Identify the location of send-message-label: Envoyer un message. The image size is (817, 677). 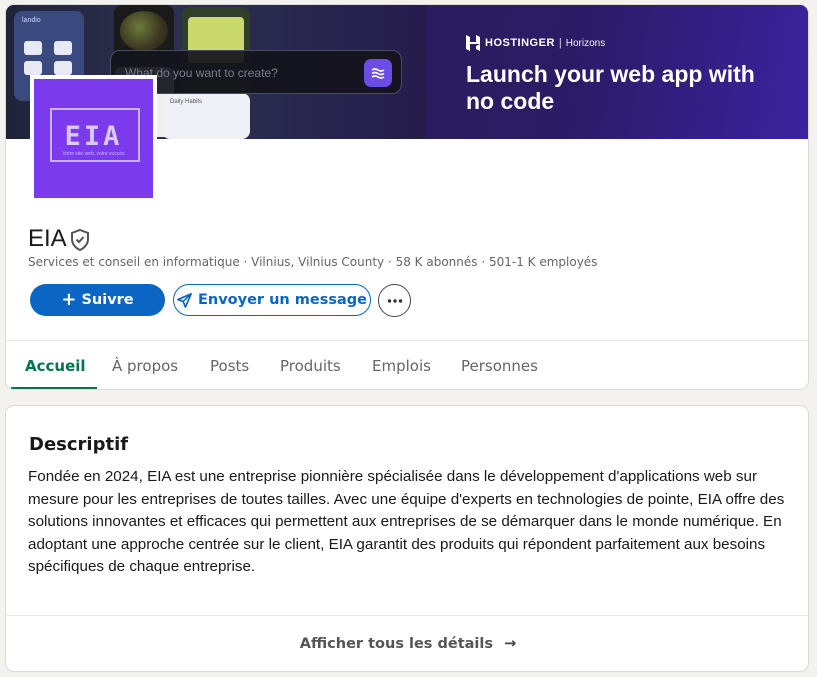
(282, 300).